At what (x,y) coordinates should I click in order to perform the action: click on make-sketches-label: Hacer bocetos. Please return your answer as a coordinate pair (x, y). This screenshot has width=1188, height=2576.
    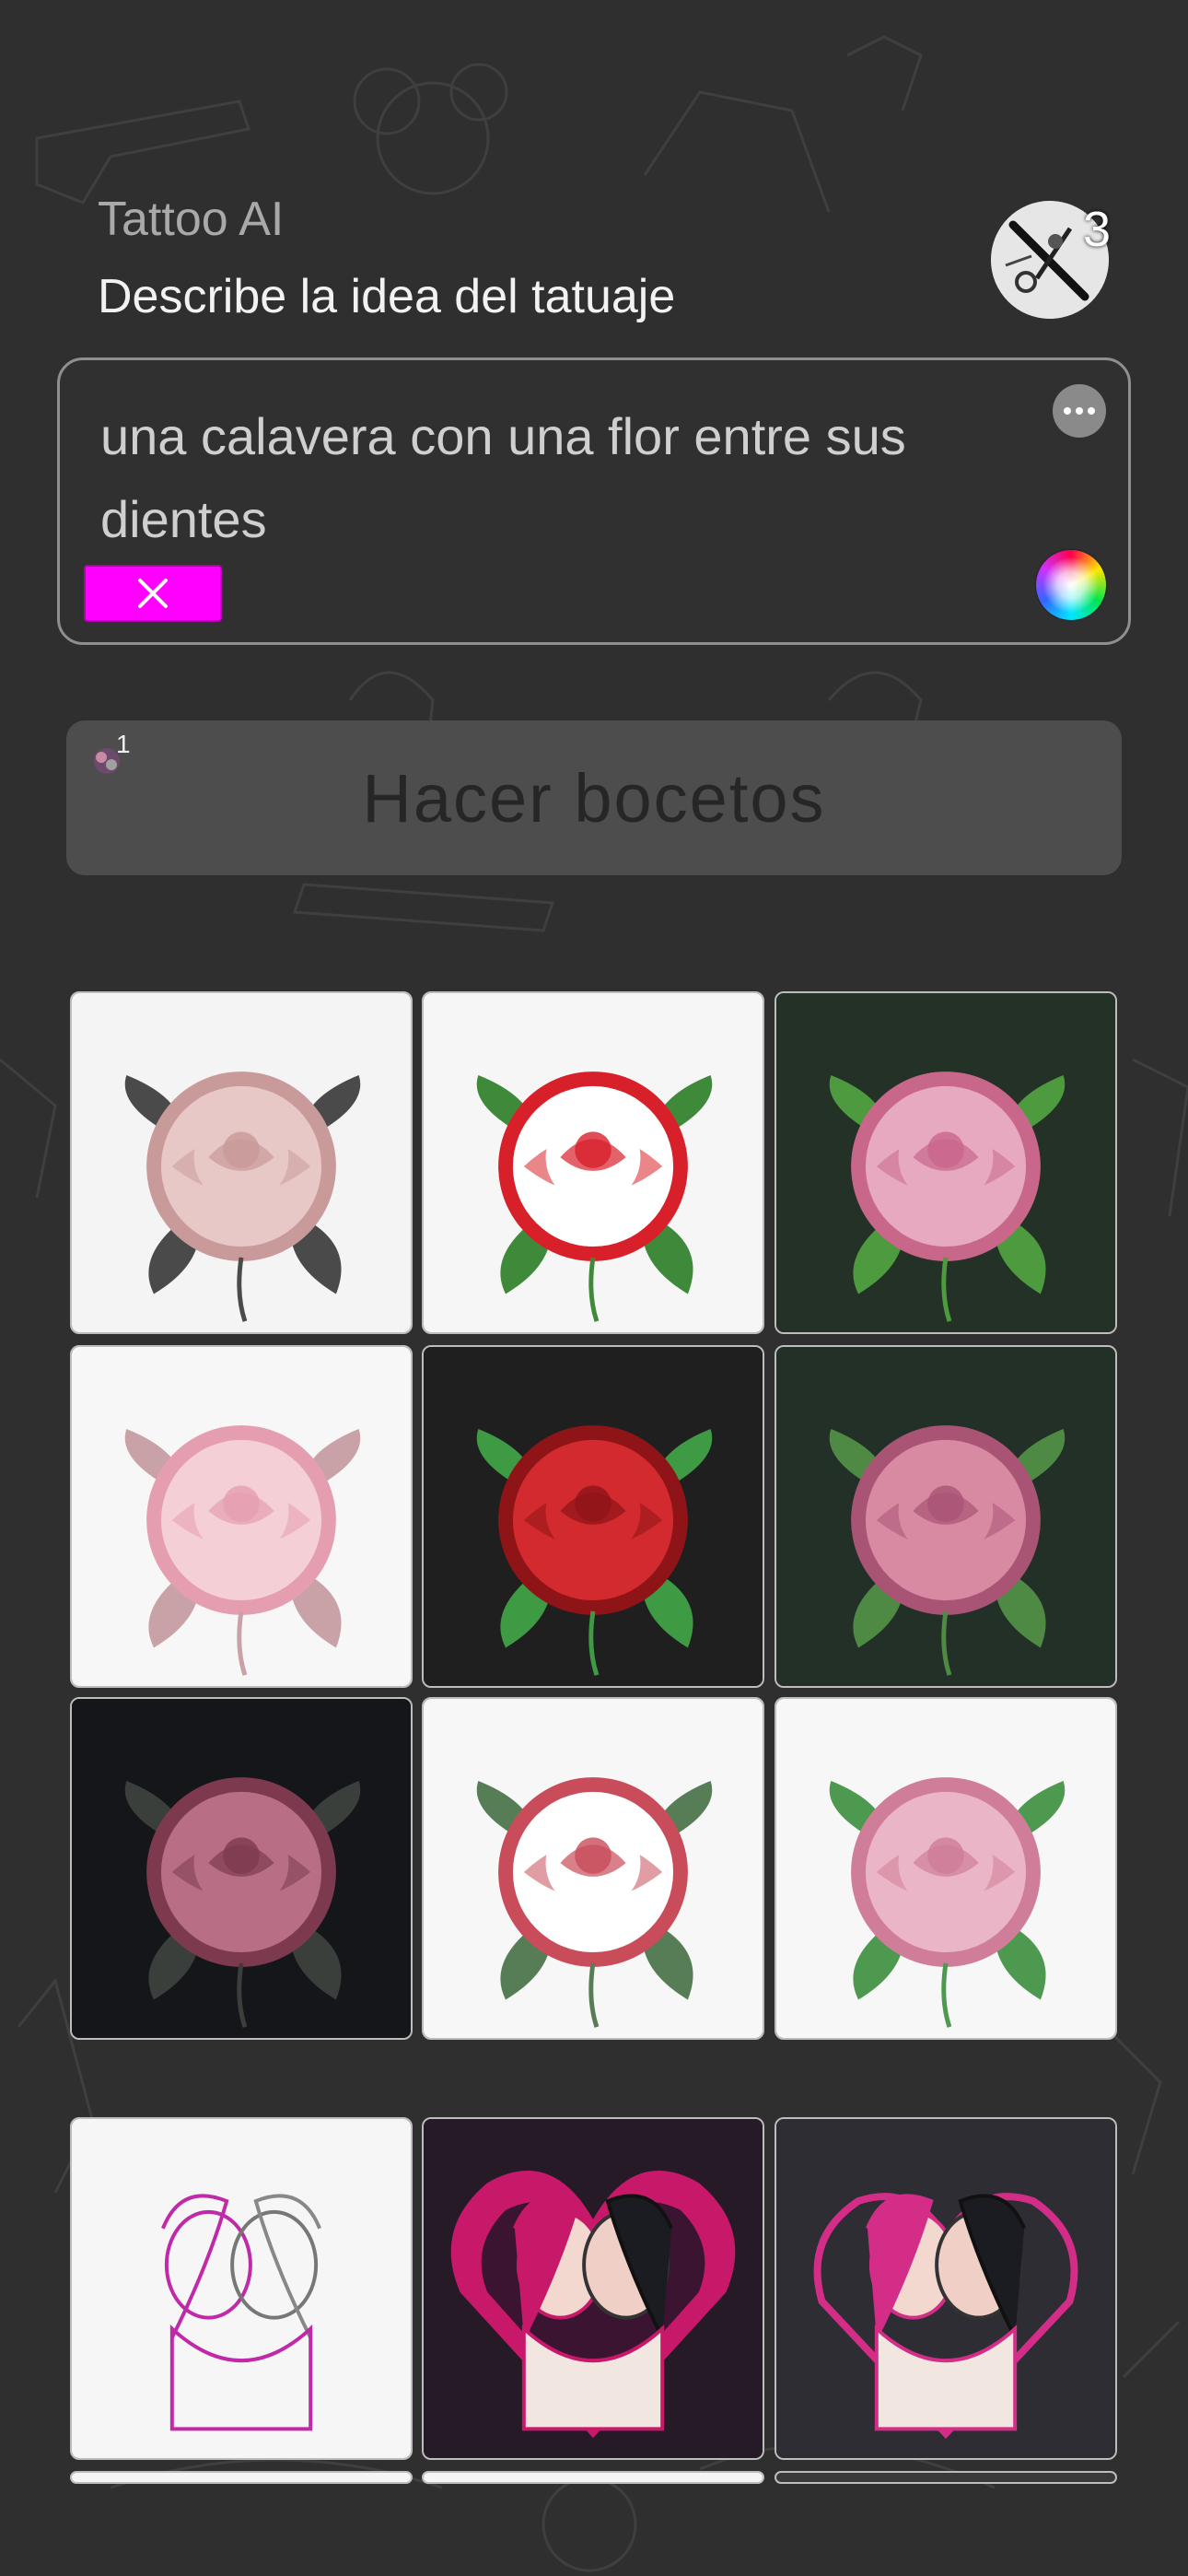
    Looking at the image, I should click on (594, 798).